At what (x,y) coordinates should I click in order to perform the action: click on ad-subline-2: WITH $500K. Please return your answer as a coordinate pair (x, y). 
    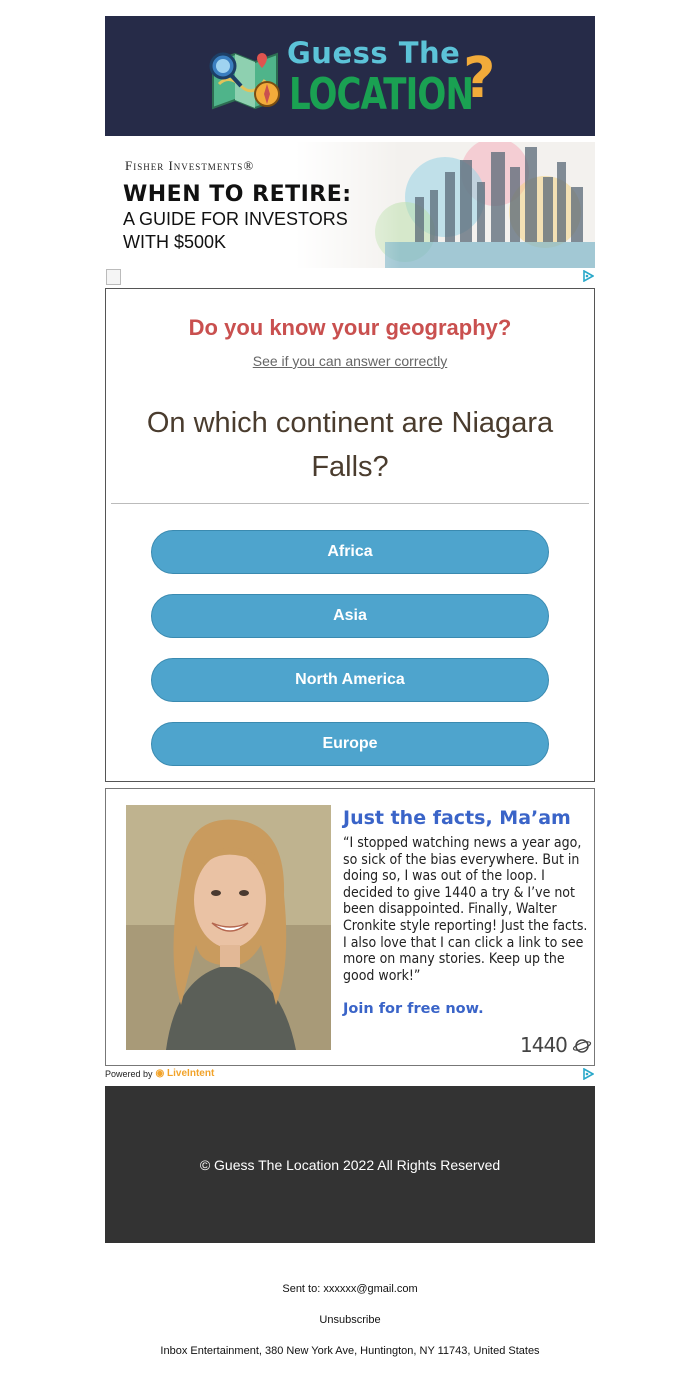
    Looking at the image, I should click on (175, 242).